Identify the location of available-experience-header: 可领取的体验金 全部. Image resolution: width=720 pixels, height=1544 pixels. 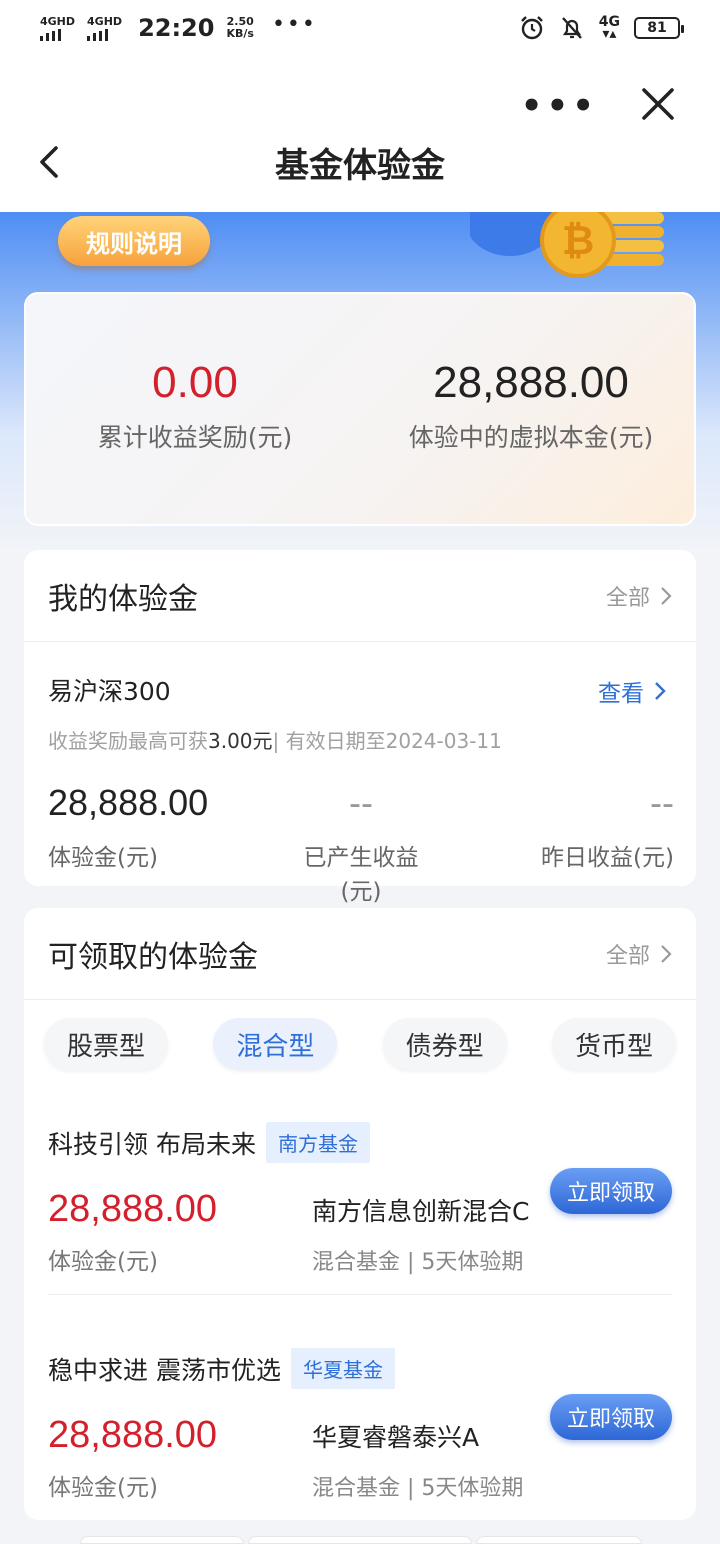
(360, 954).